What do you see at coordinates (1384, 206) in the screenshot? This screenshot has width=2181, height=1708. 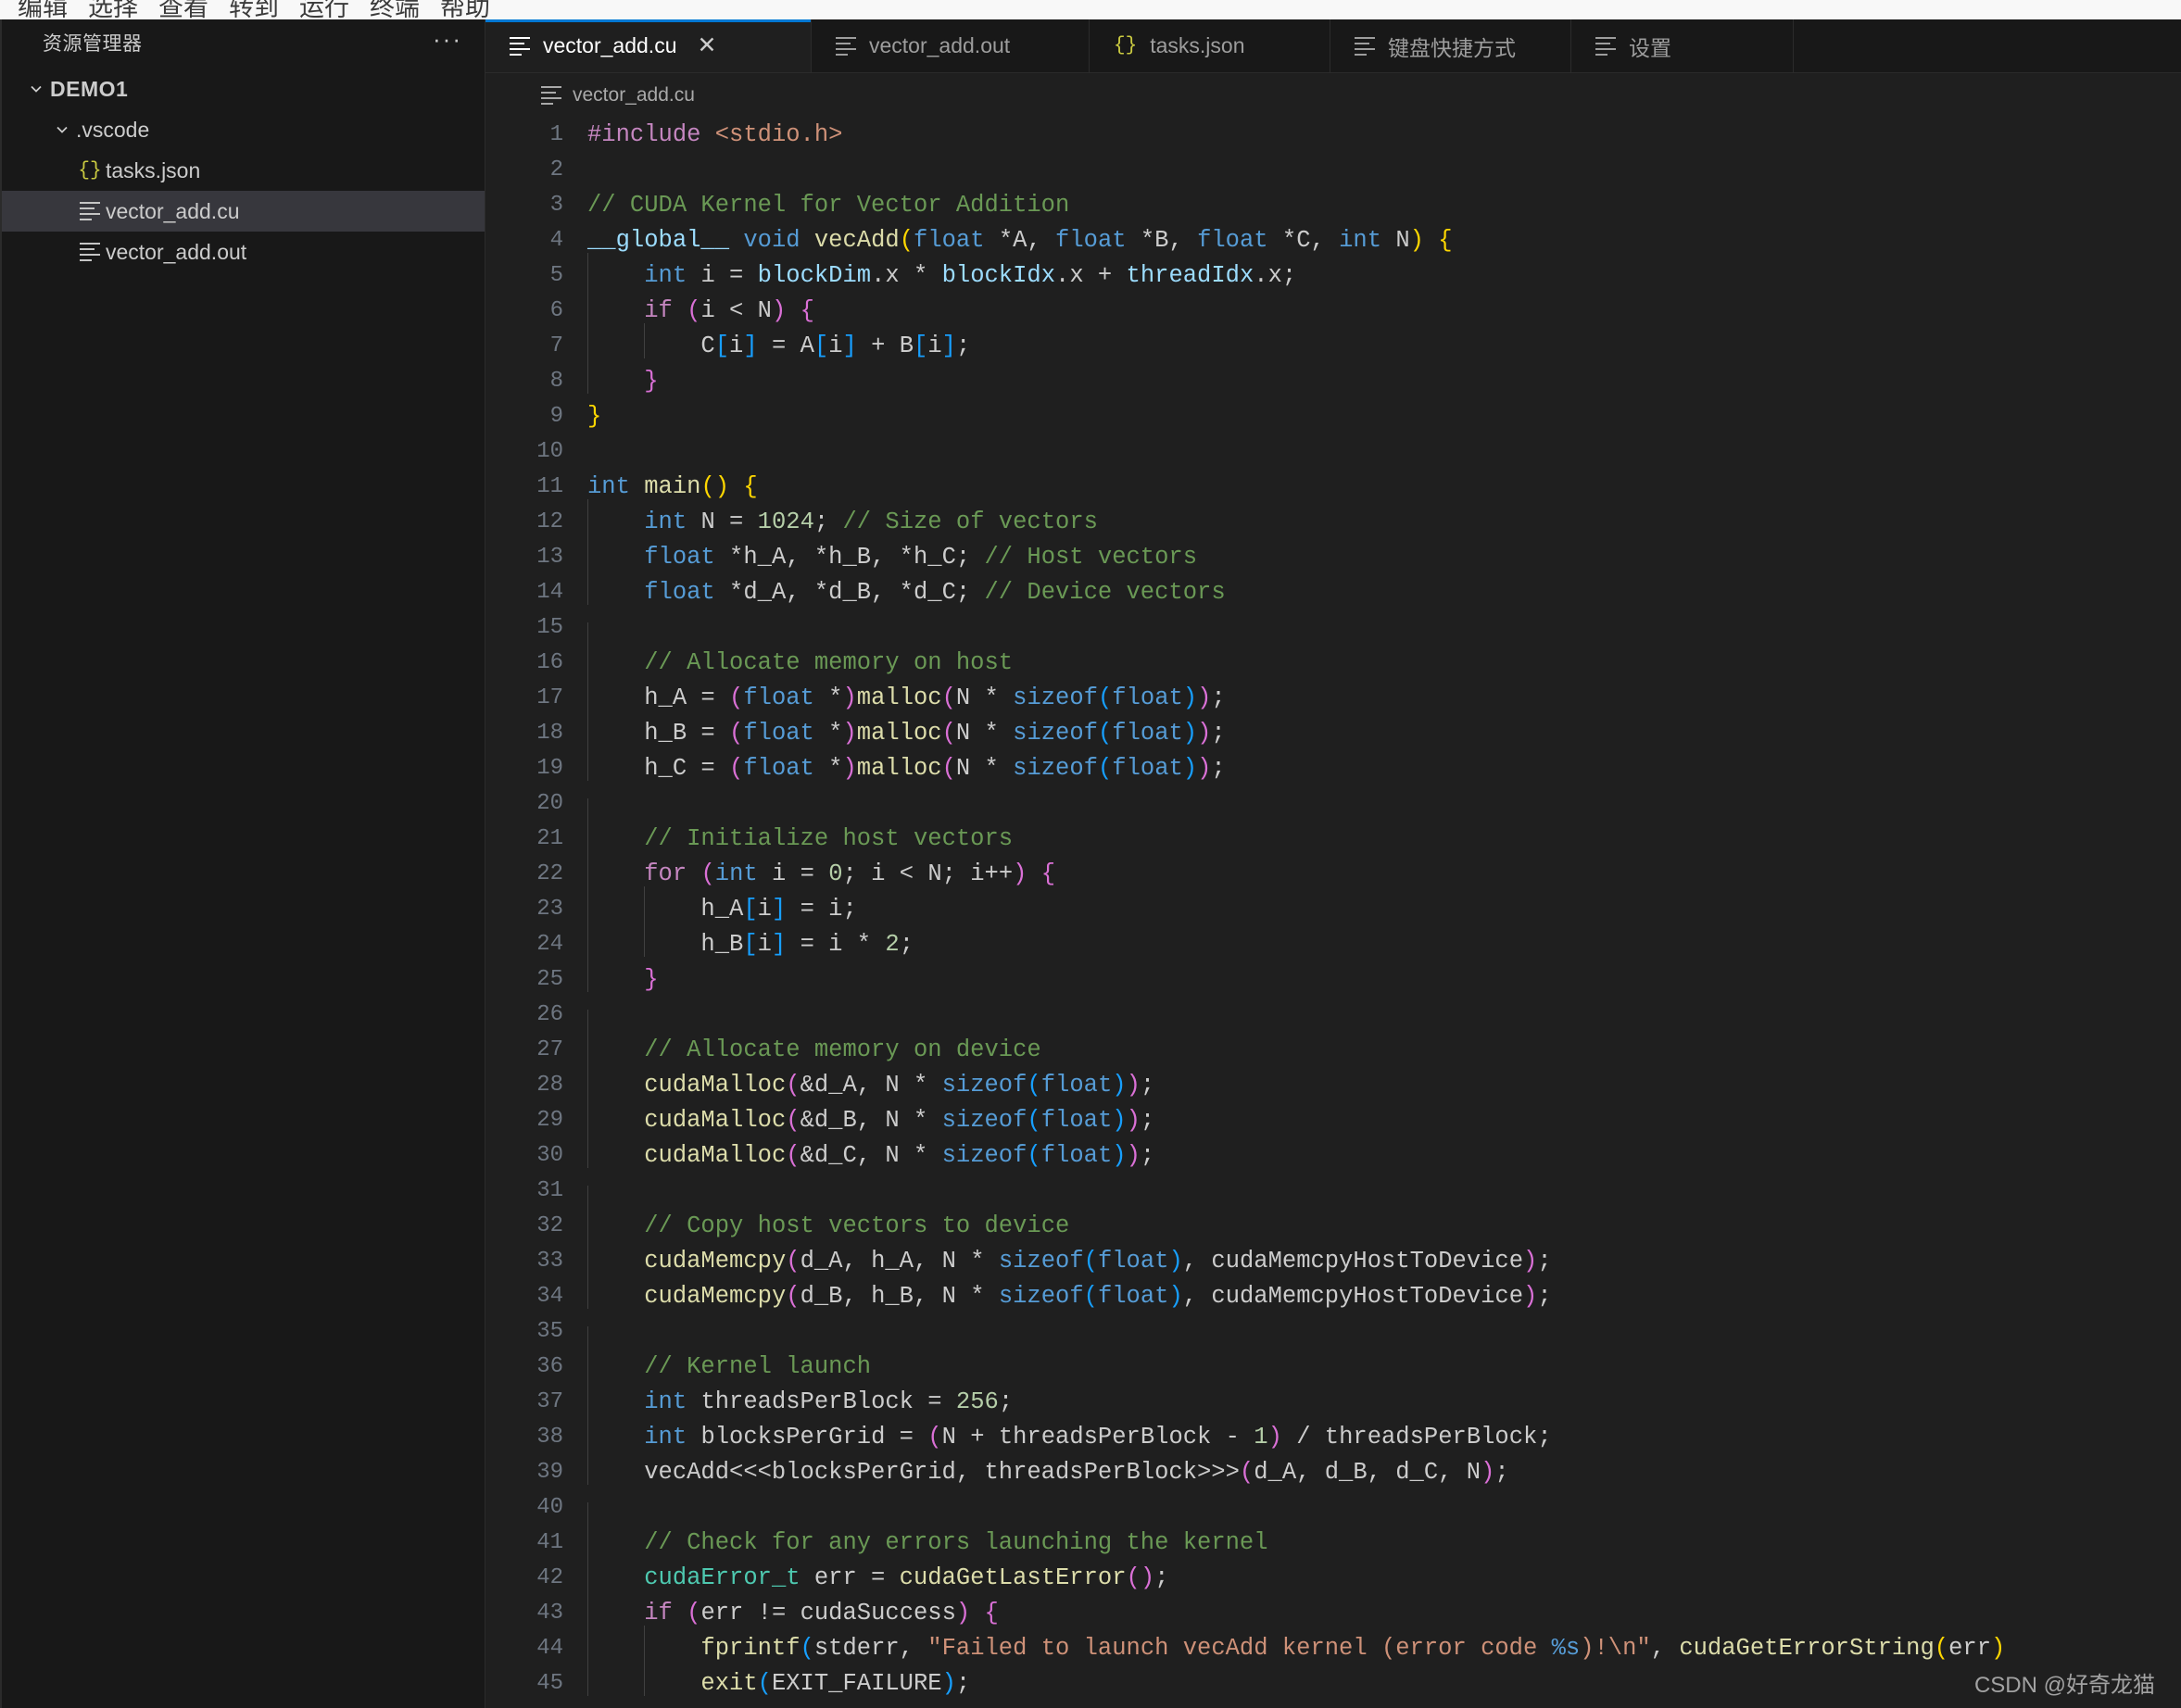 I see `line-content: // CUDA Kernel for Vector Addition` at bounding box center [1384, 206].